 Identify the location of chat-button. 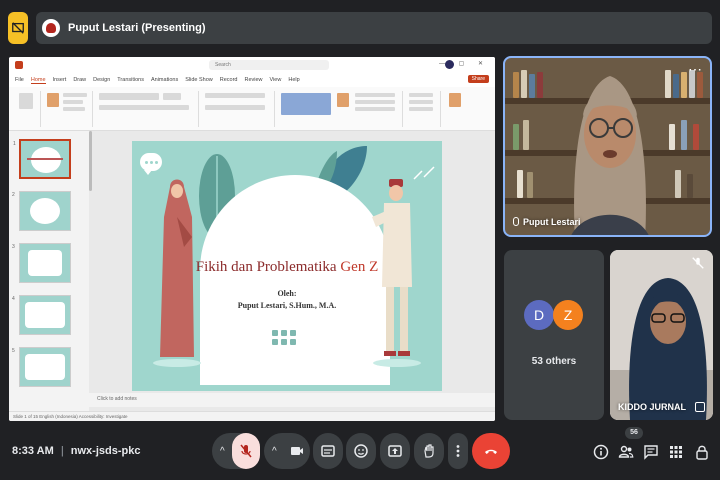
(651, 452).